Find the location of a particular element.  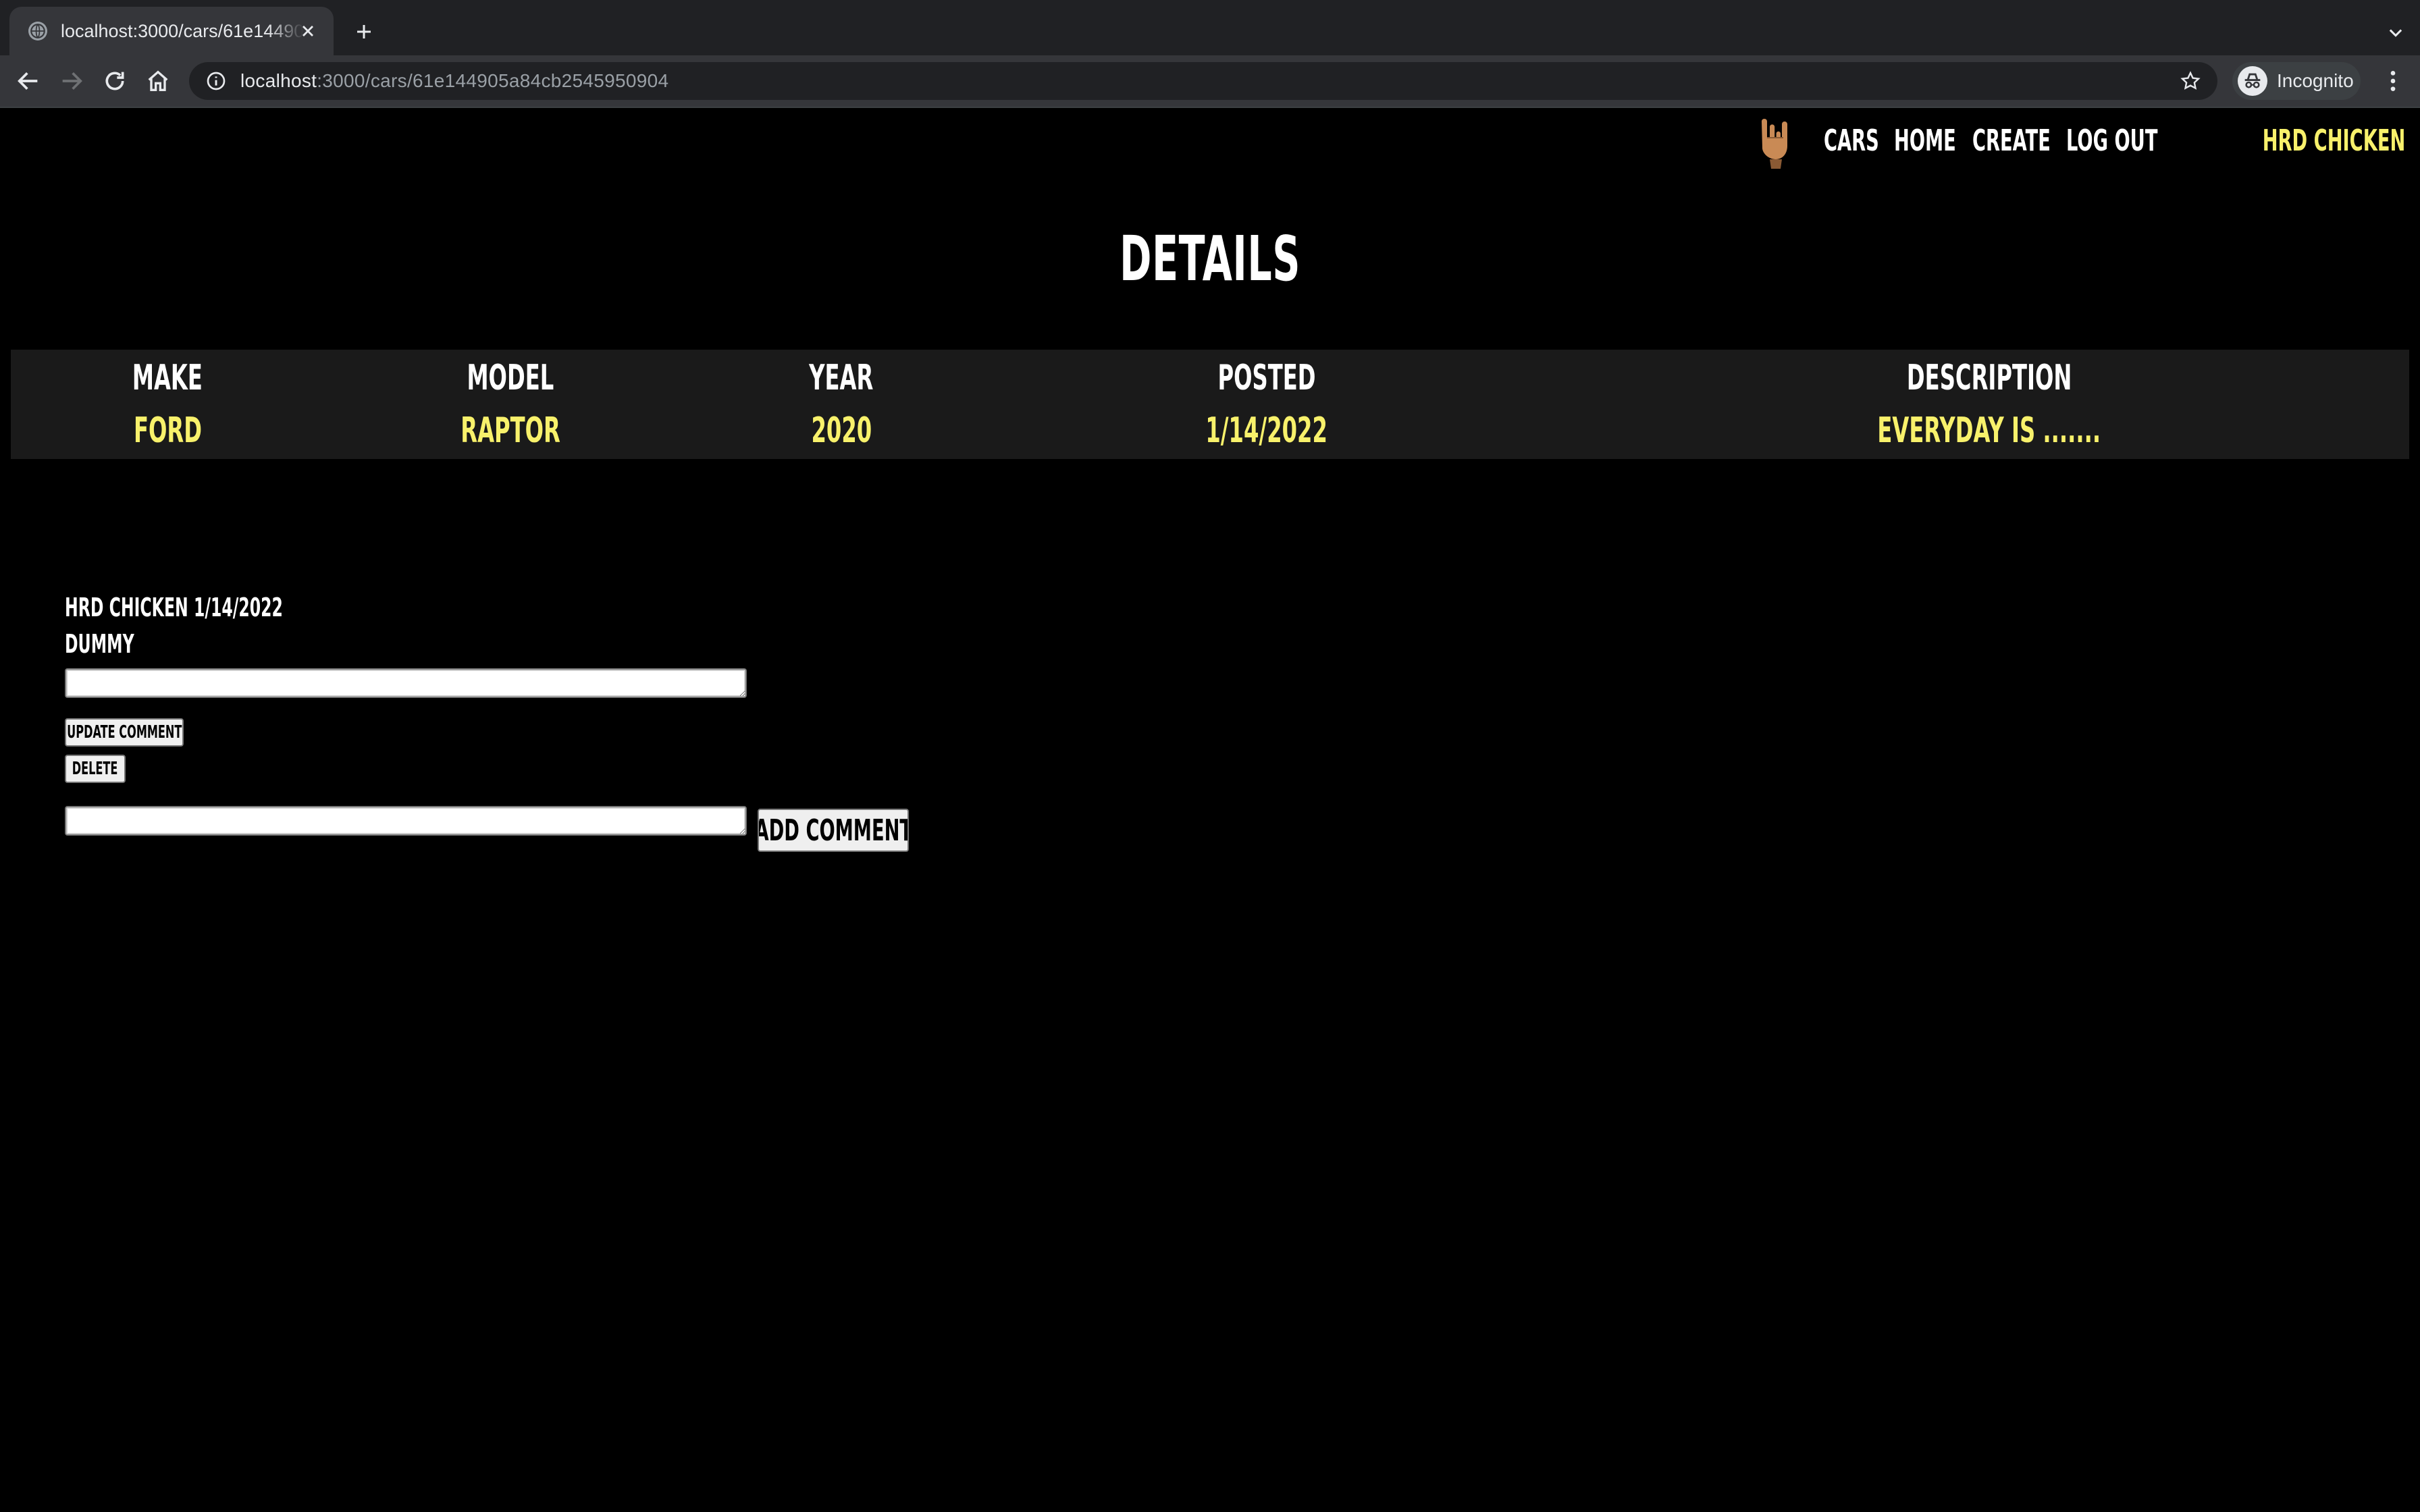

close-icon is located at coordinates (307, 31).